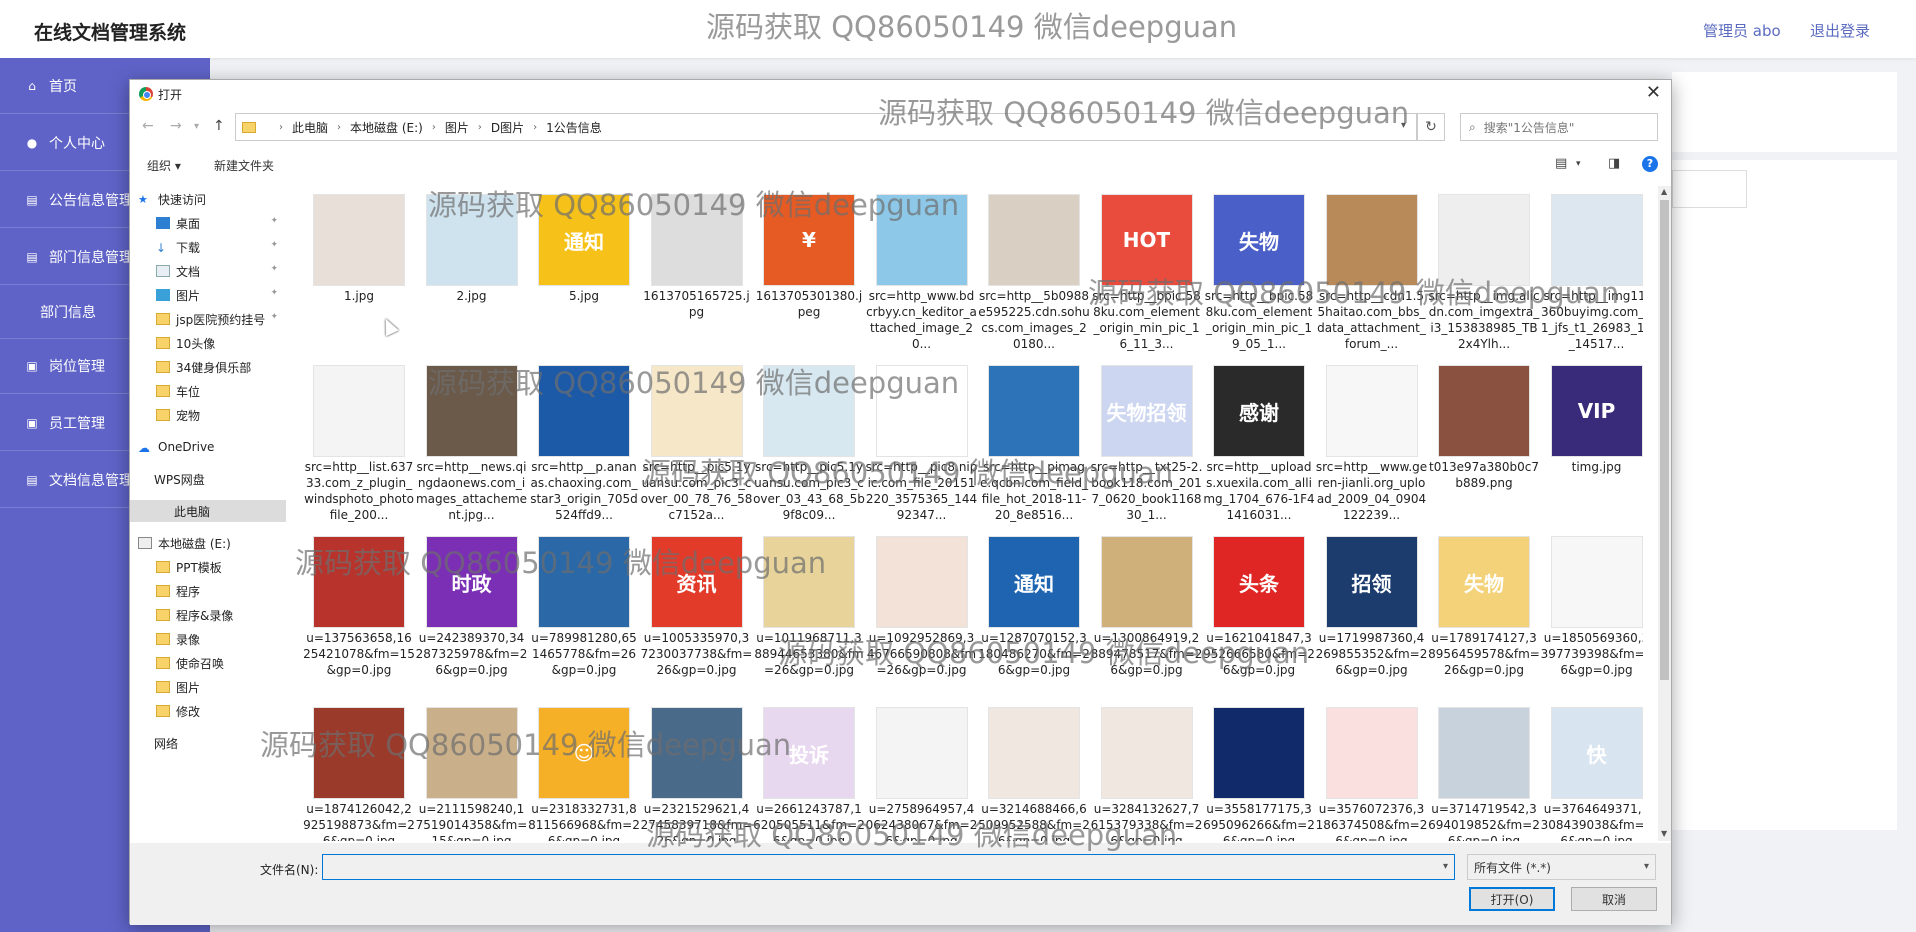  Describe the element at coordinates (145, 543) in the screenshot. I see `drive-icon` at that location.